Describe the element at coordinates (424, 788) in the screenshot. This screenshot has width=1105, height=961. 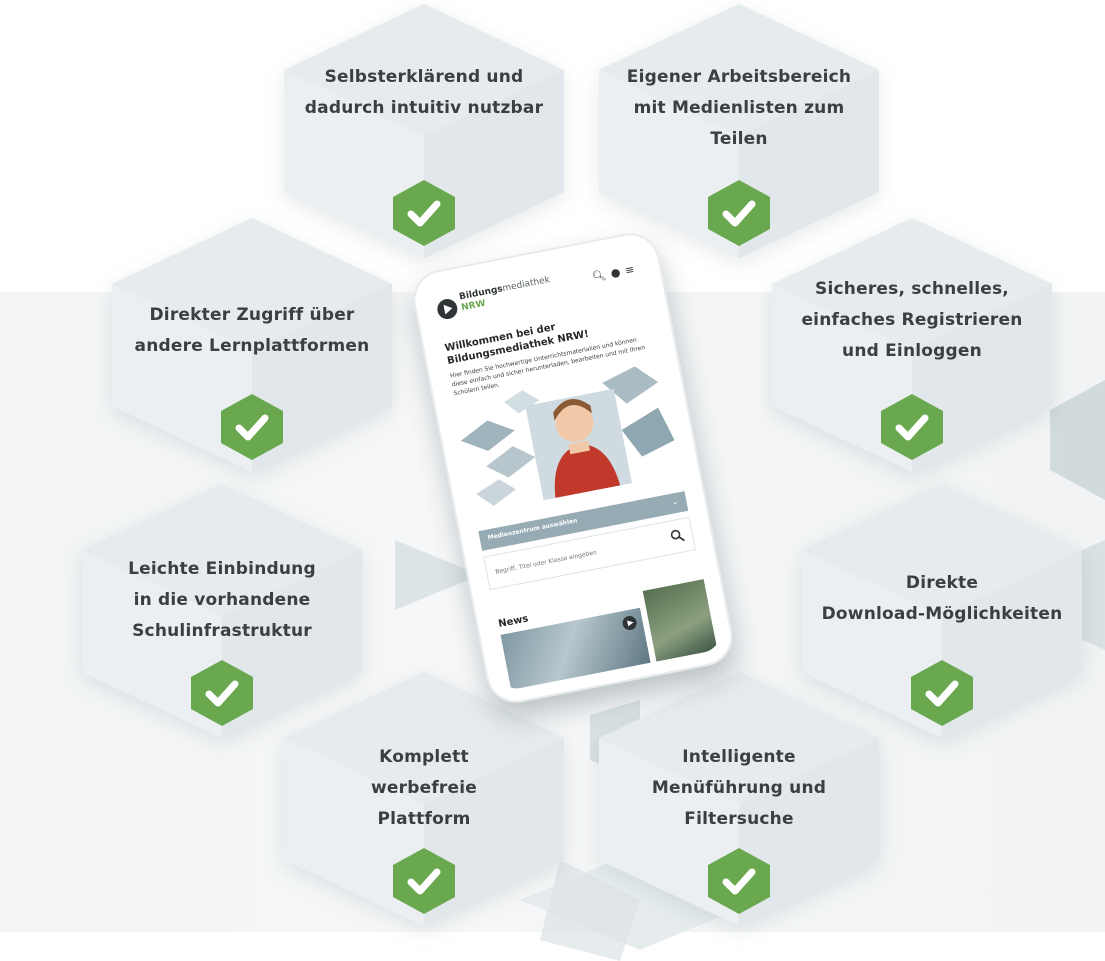
I see `feature-label: Komplett werbefreie Plattform` at that location.